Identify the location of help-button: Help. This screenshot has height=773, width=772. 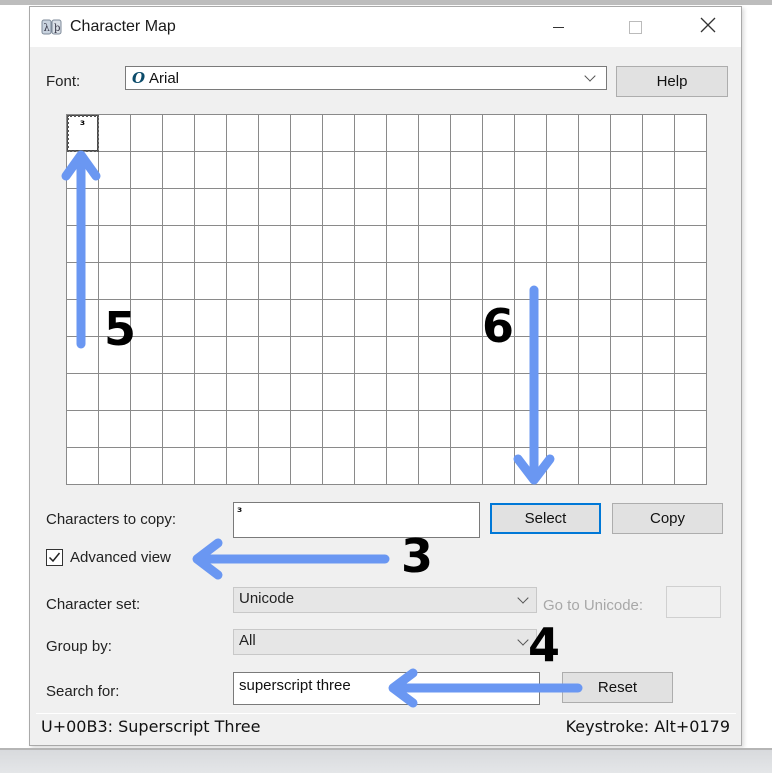
(672, 81).